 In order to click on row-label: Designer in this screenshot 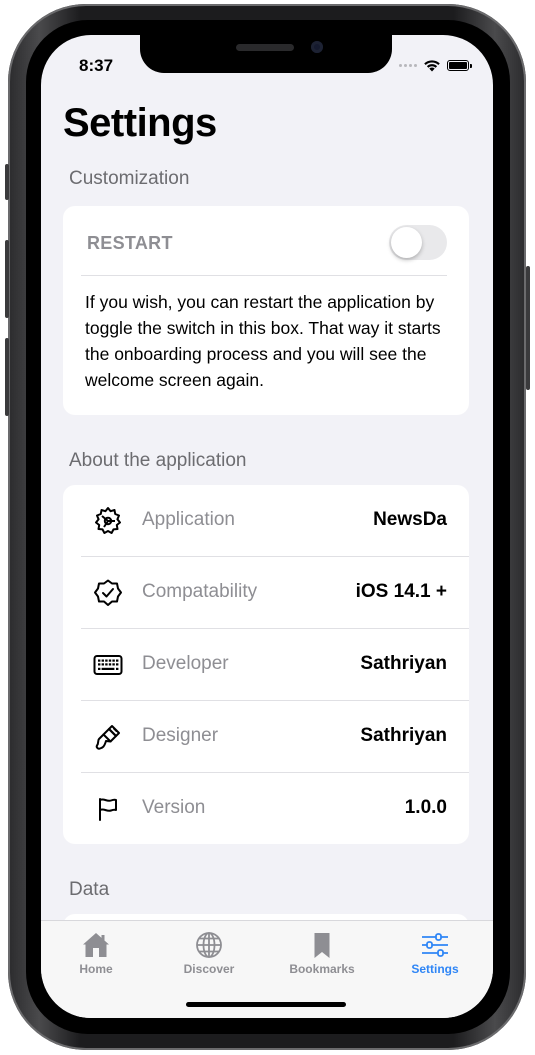, I will do `click(180, 735)`.